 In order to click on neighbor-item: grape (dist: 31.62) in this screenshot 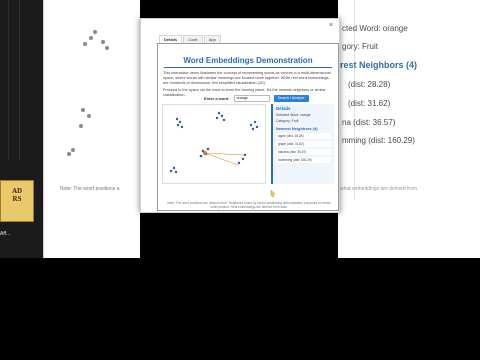, I will do `click(303, 144)`.